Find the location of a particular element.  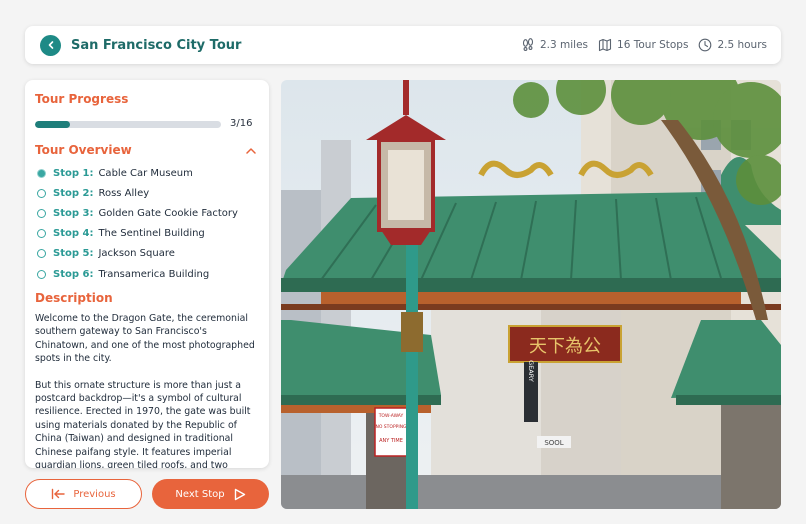

progress-fill is located at coordinates (52, 124).